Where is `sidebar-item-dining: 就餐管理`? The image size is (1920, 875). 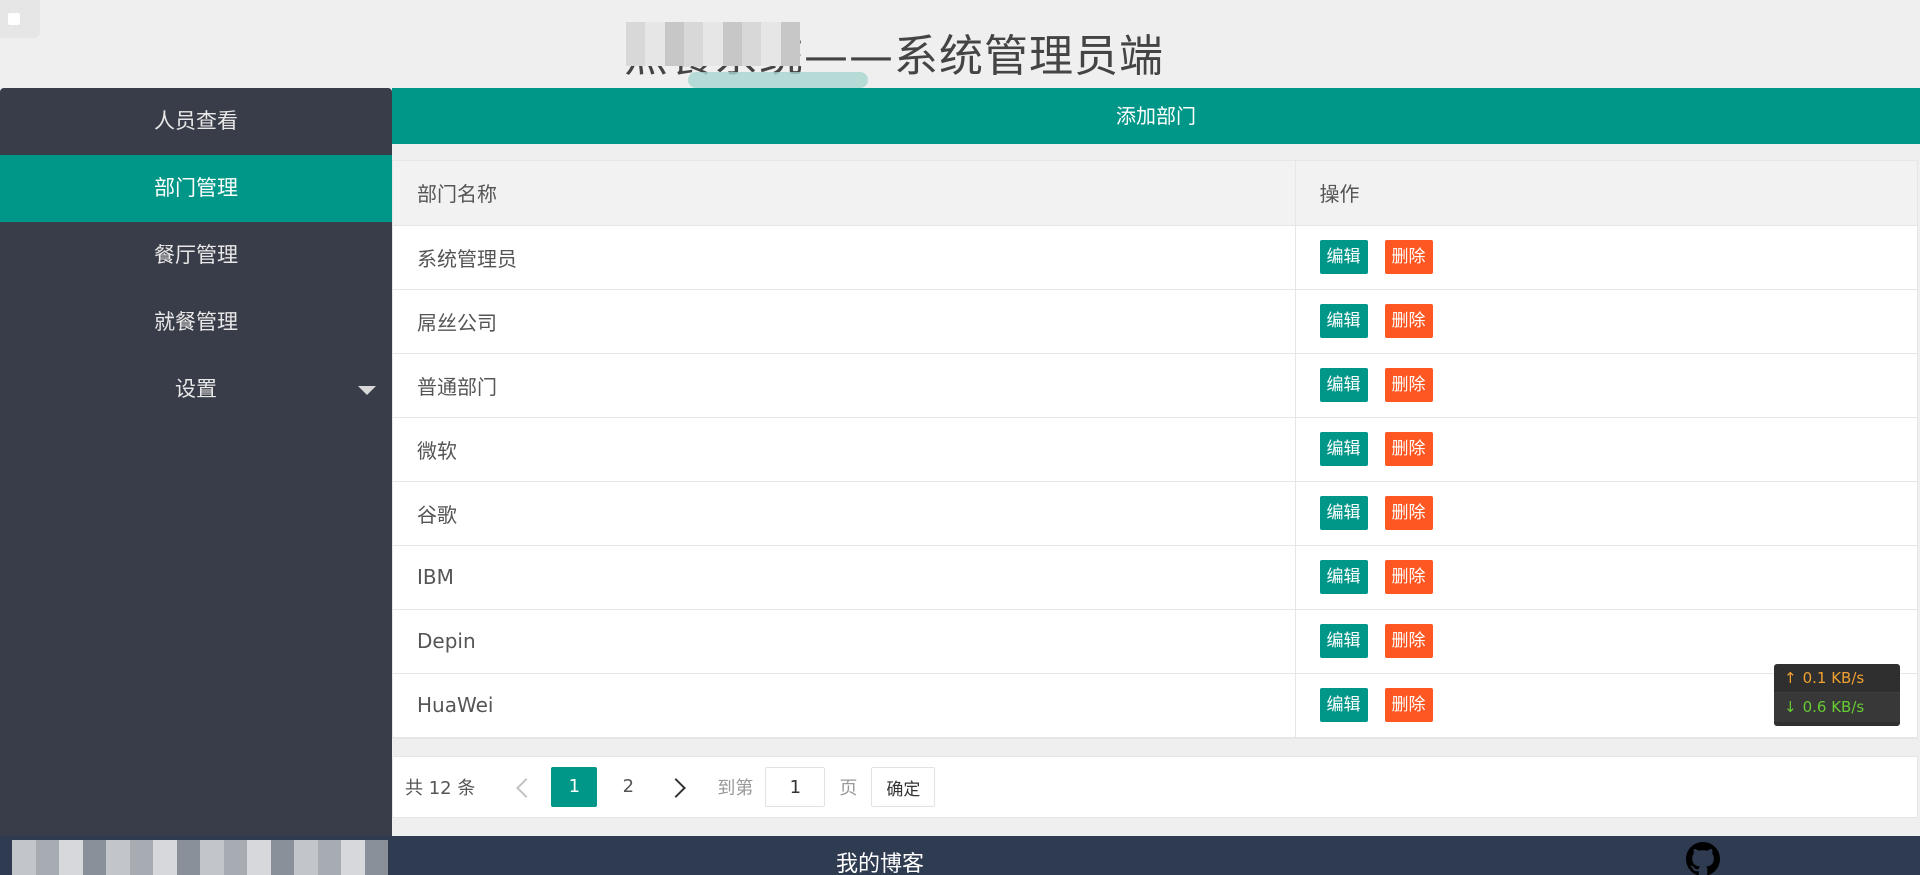 sidebar-item-dining: 就餐管理 is located at coordinates (196, 322).